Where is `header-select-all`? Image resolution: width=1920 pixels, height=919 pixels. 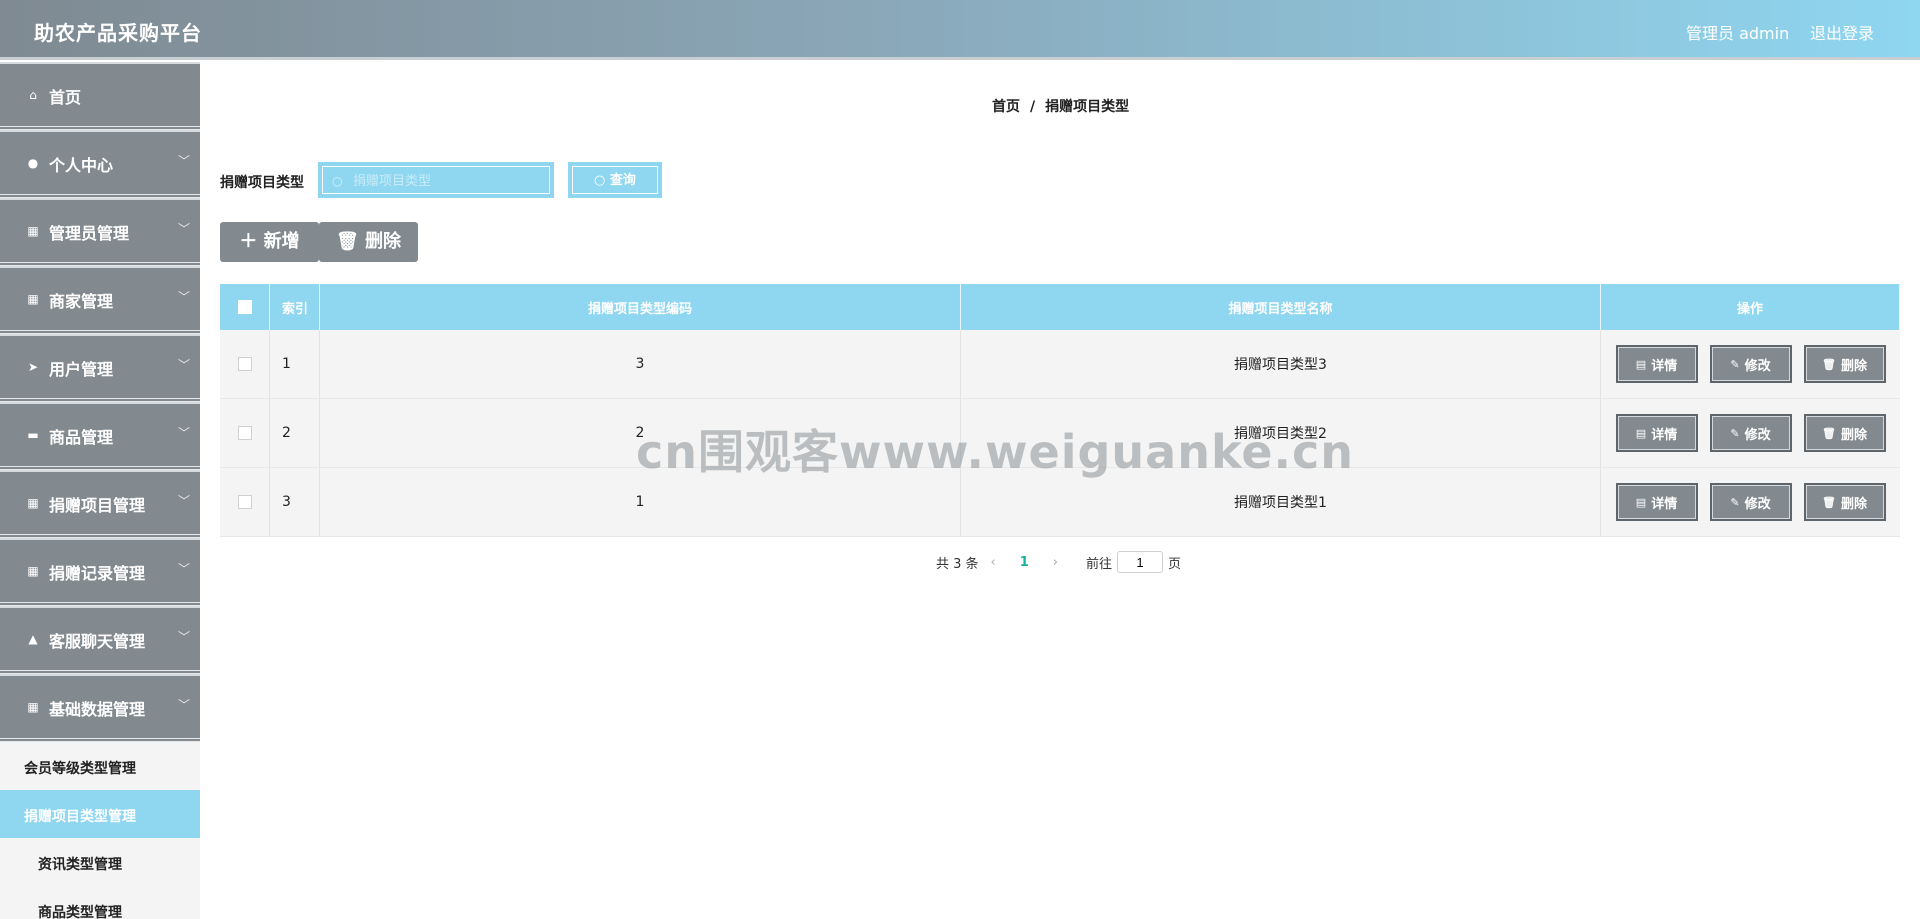
header-select-all is located at coordinates (245, 307).